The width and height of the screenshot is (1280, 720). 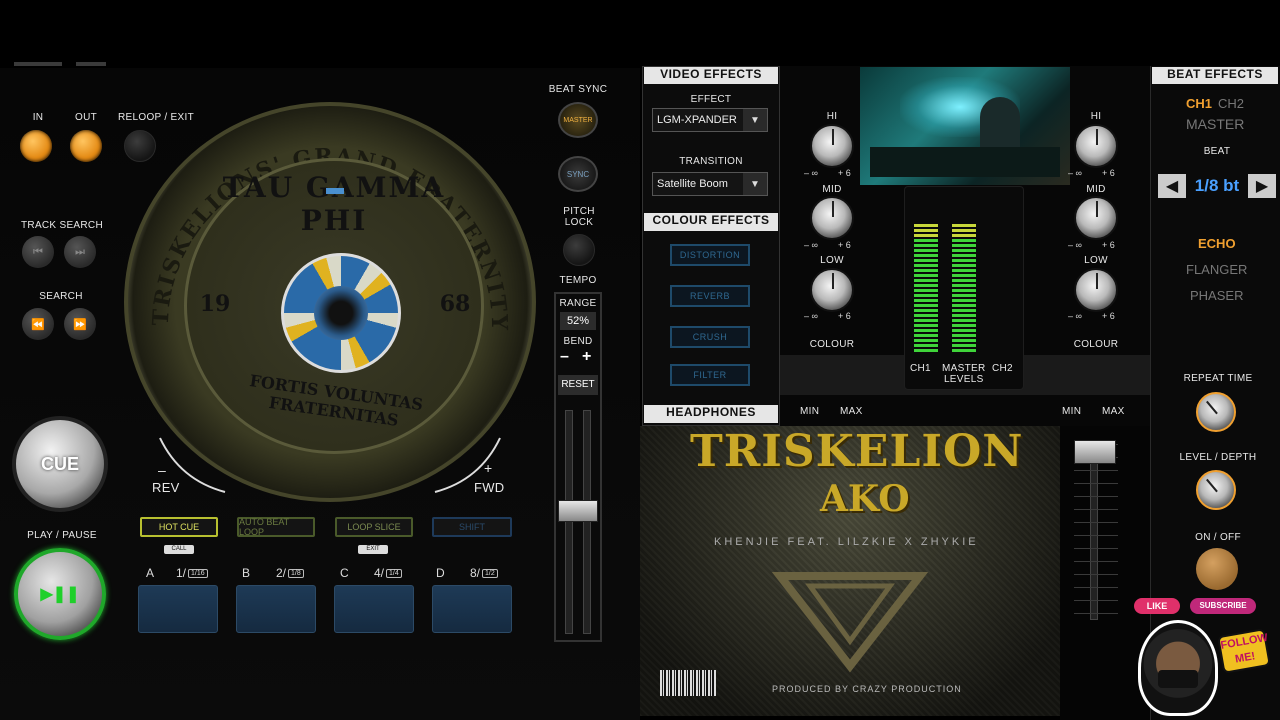 What do you see at coordinates (832, 218) in the screenshot?
I see `ch1-mid-knob` at bounding box center [832, 218].